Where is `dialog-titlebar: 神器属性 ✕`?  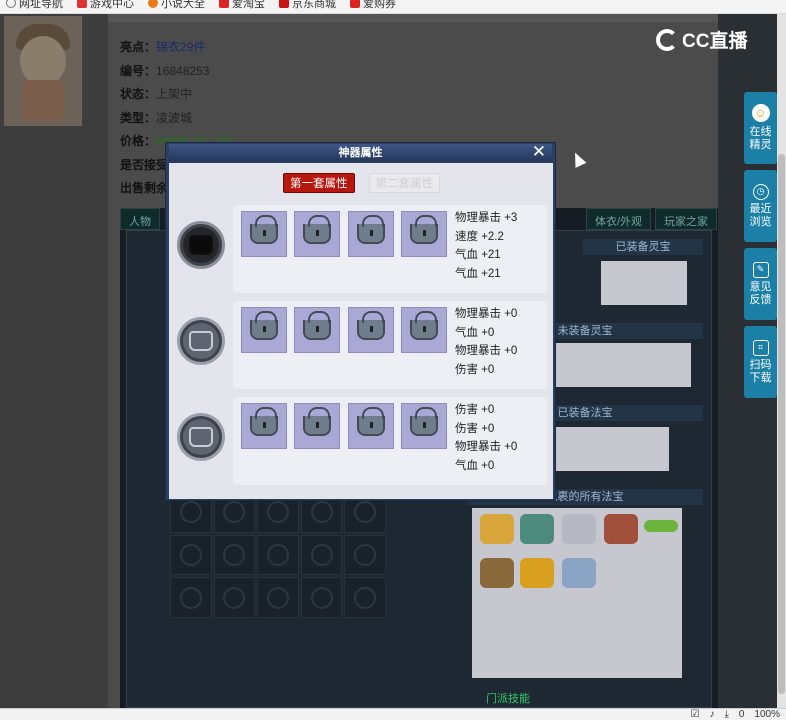 dialog-titlebar: 神器属性 ✕ is located at coordinates (360, 152).